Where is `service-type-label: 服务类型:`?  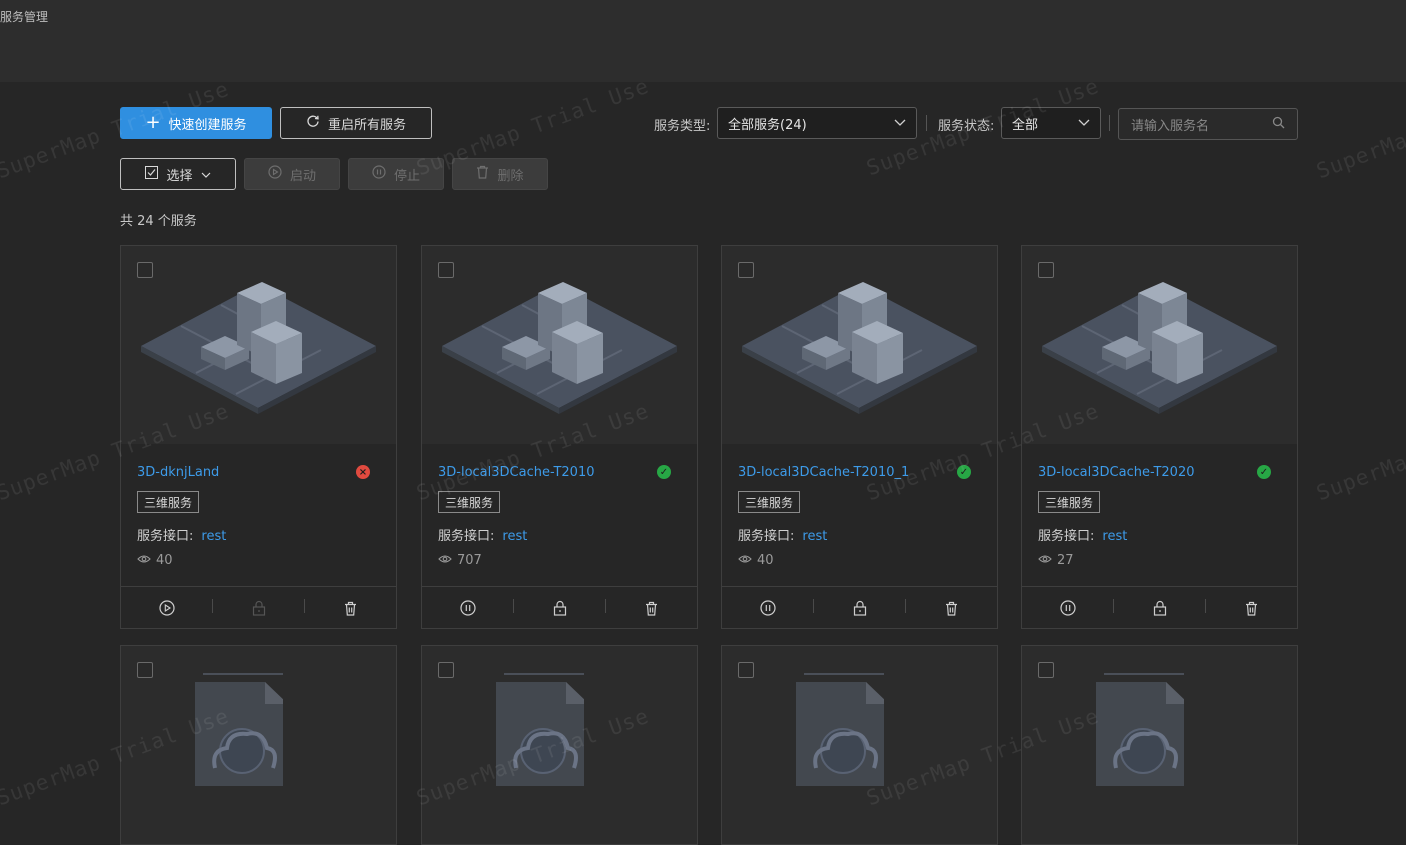
service-type-label: 服务类型: is located at coordinates (682, 126).